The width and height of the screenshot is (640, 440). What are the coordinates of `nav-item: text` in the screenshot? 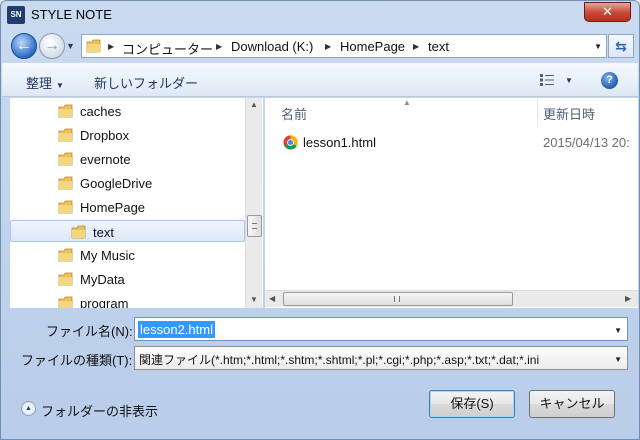 It's located at (127, 231).